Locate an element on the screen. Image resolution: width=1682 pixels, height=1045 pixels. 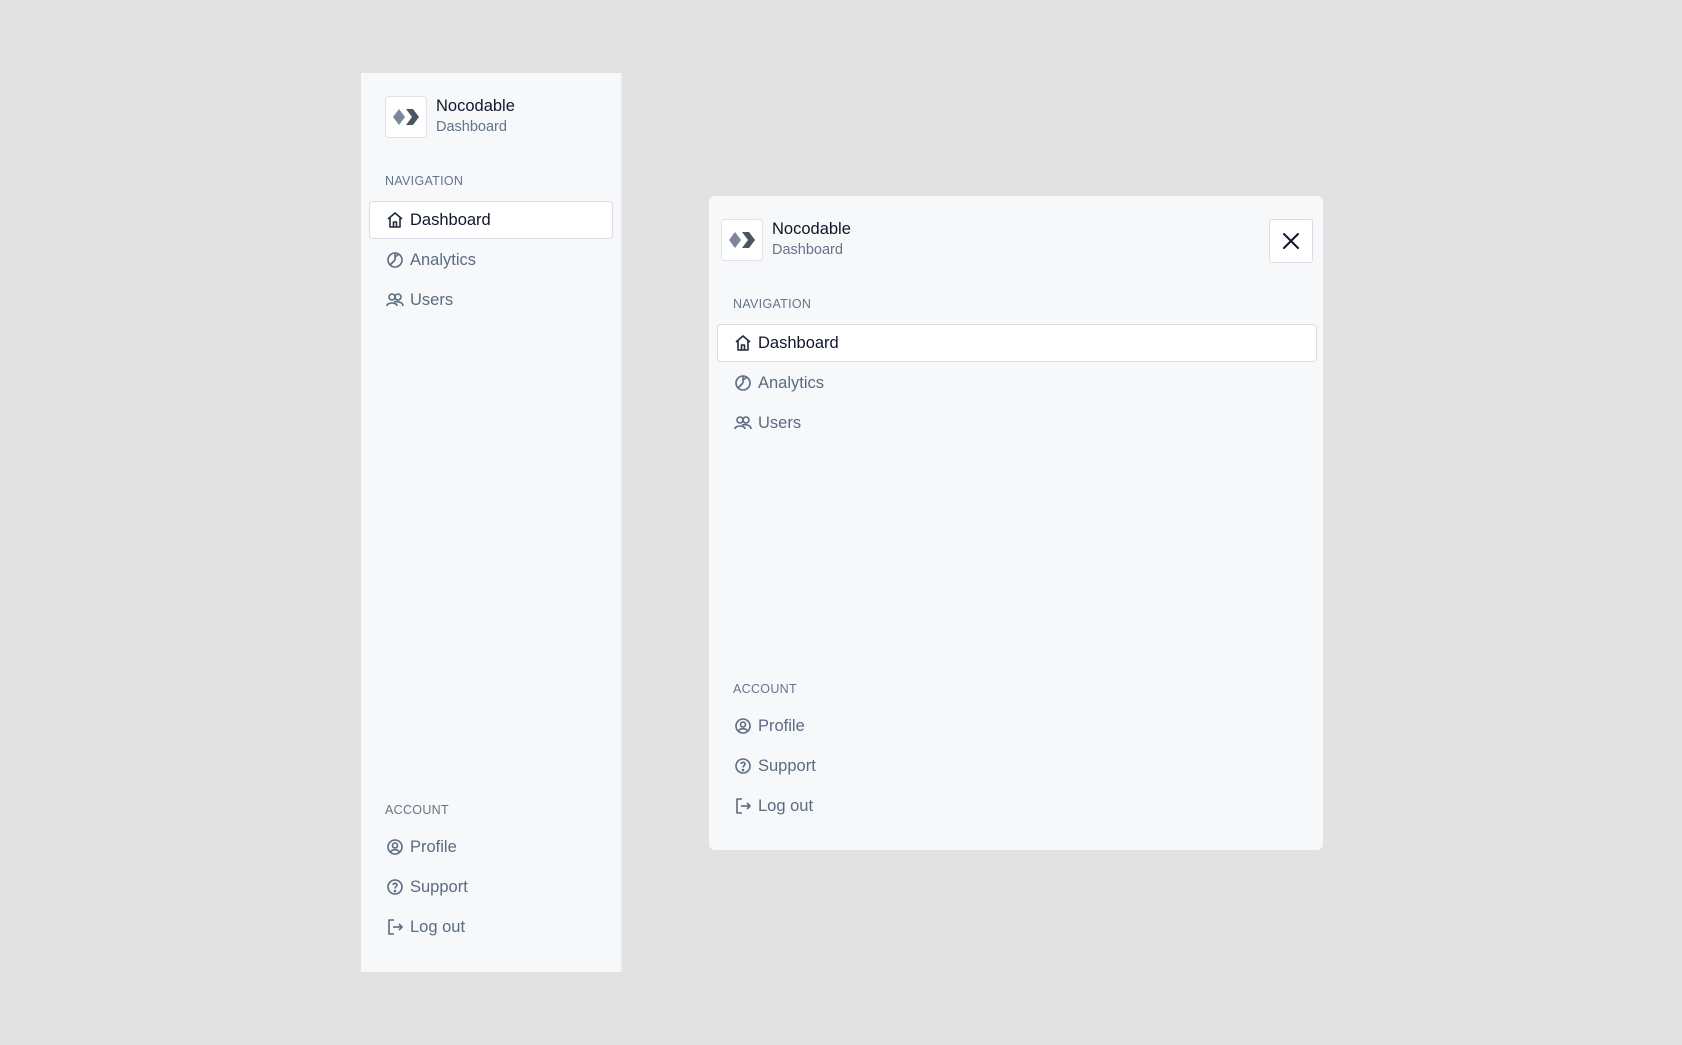
drawer-item-label: Dashboard is located at coordinates (798, 342).